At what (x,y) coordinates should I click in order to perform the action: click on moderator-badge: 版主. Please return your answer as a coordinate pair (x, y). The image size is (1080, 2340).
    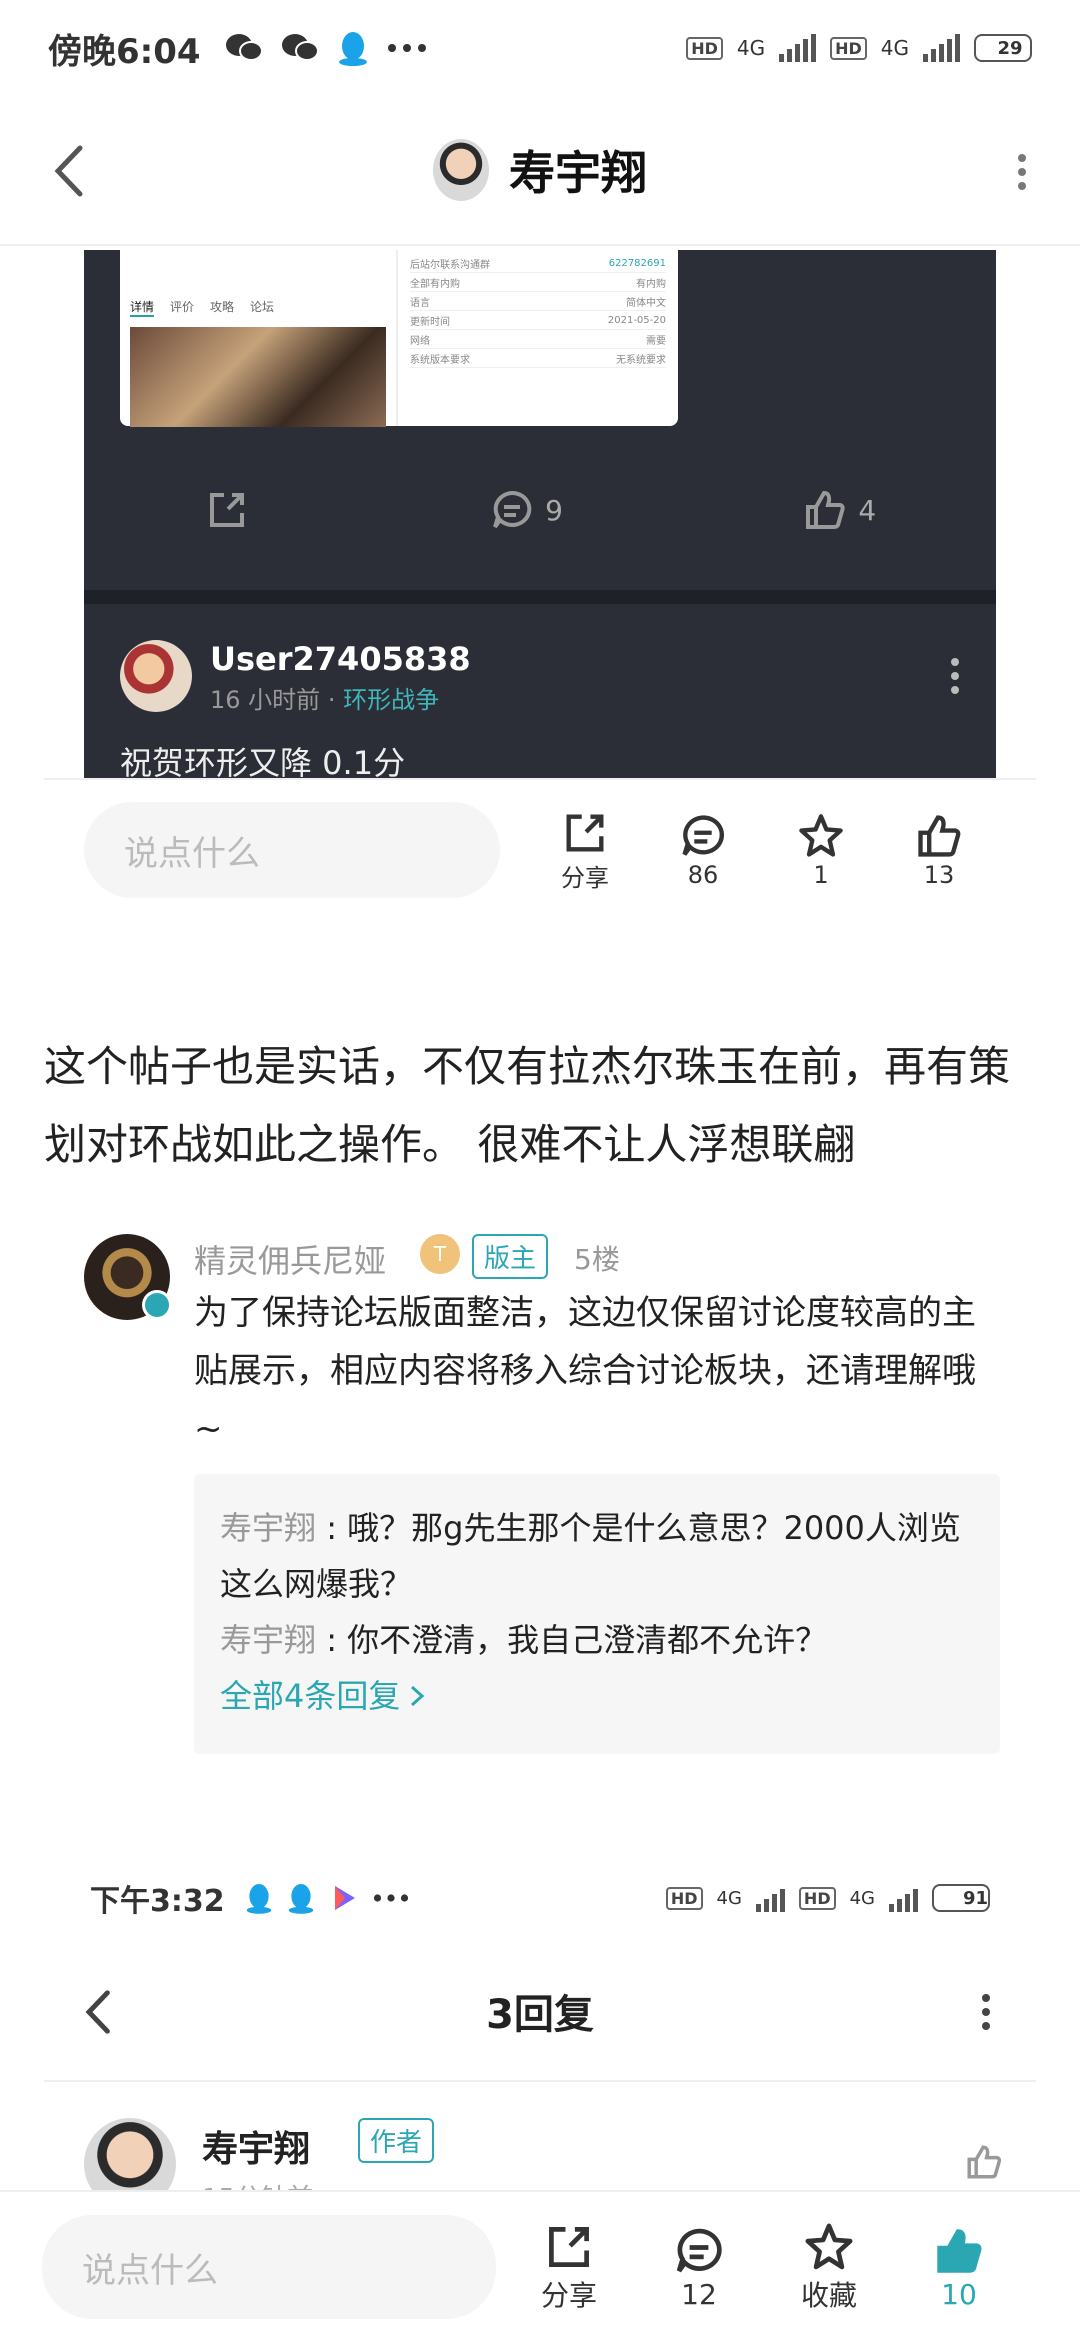
    Looking at the image, I should click on (510, 1256).